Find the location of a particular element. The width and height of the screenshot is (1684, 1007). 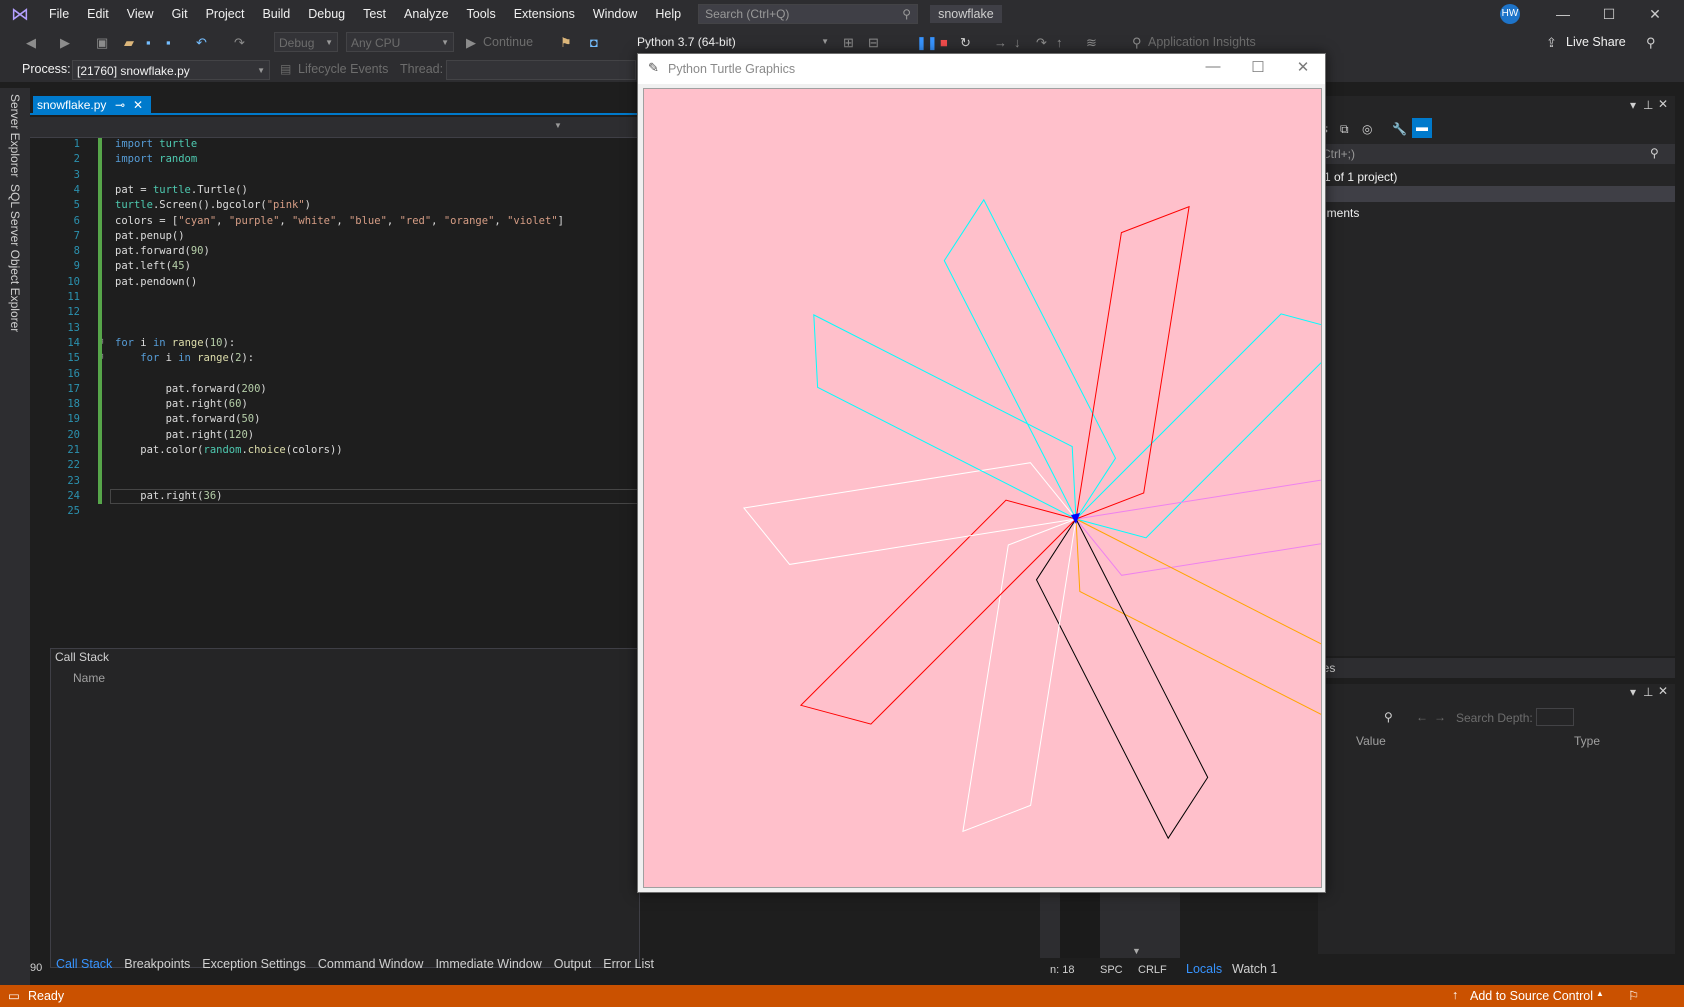

configuration-dropdown: Debug ▼ is located at coordinates (306, 42).